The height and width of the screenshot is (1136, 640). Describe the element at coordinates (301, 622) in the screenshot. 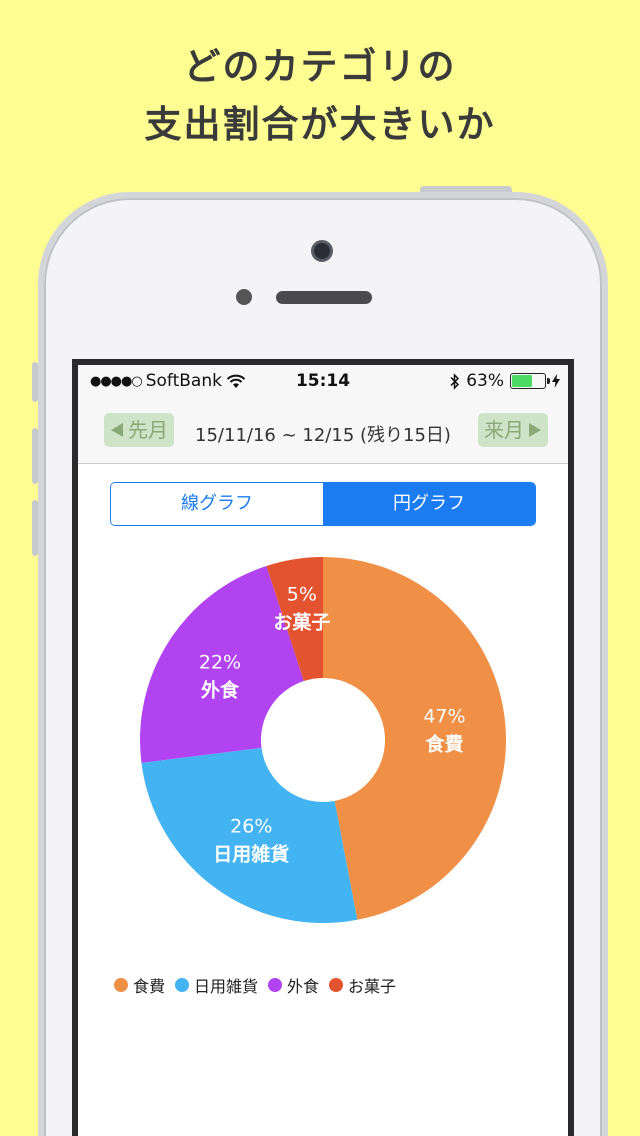

I see `slice-category-label: お菓子` at that location.